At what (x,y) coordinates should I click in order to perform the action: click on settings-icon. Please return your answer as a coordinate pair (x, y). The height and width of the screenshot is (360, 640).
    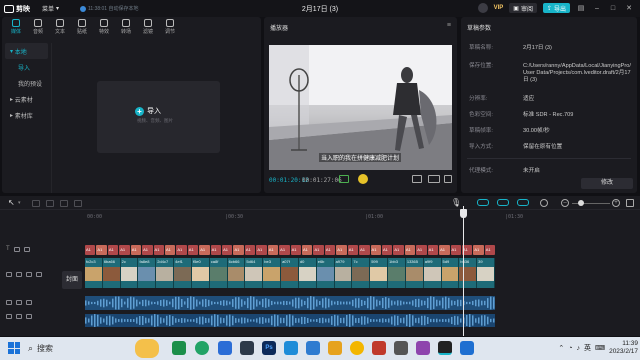
    Looking at the image, I should click on (401, 348).